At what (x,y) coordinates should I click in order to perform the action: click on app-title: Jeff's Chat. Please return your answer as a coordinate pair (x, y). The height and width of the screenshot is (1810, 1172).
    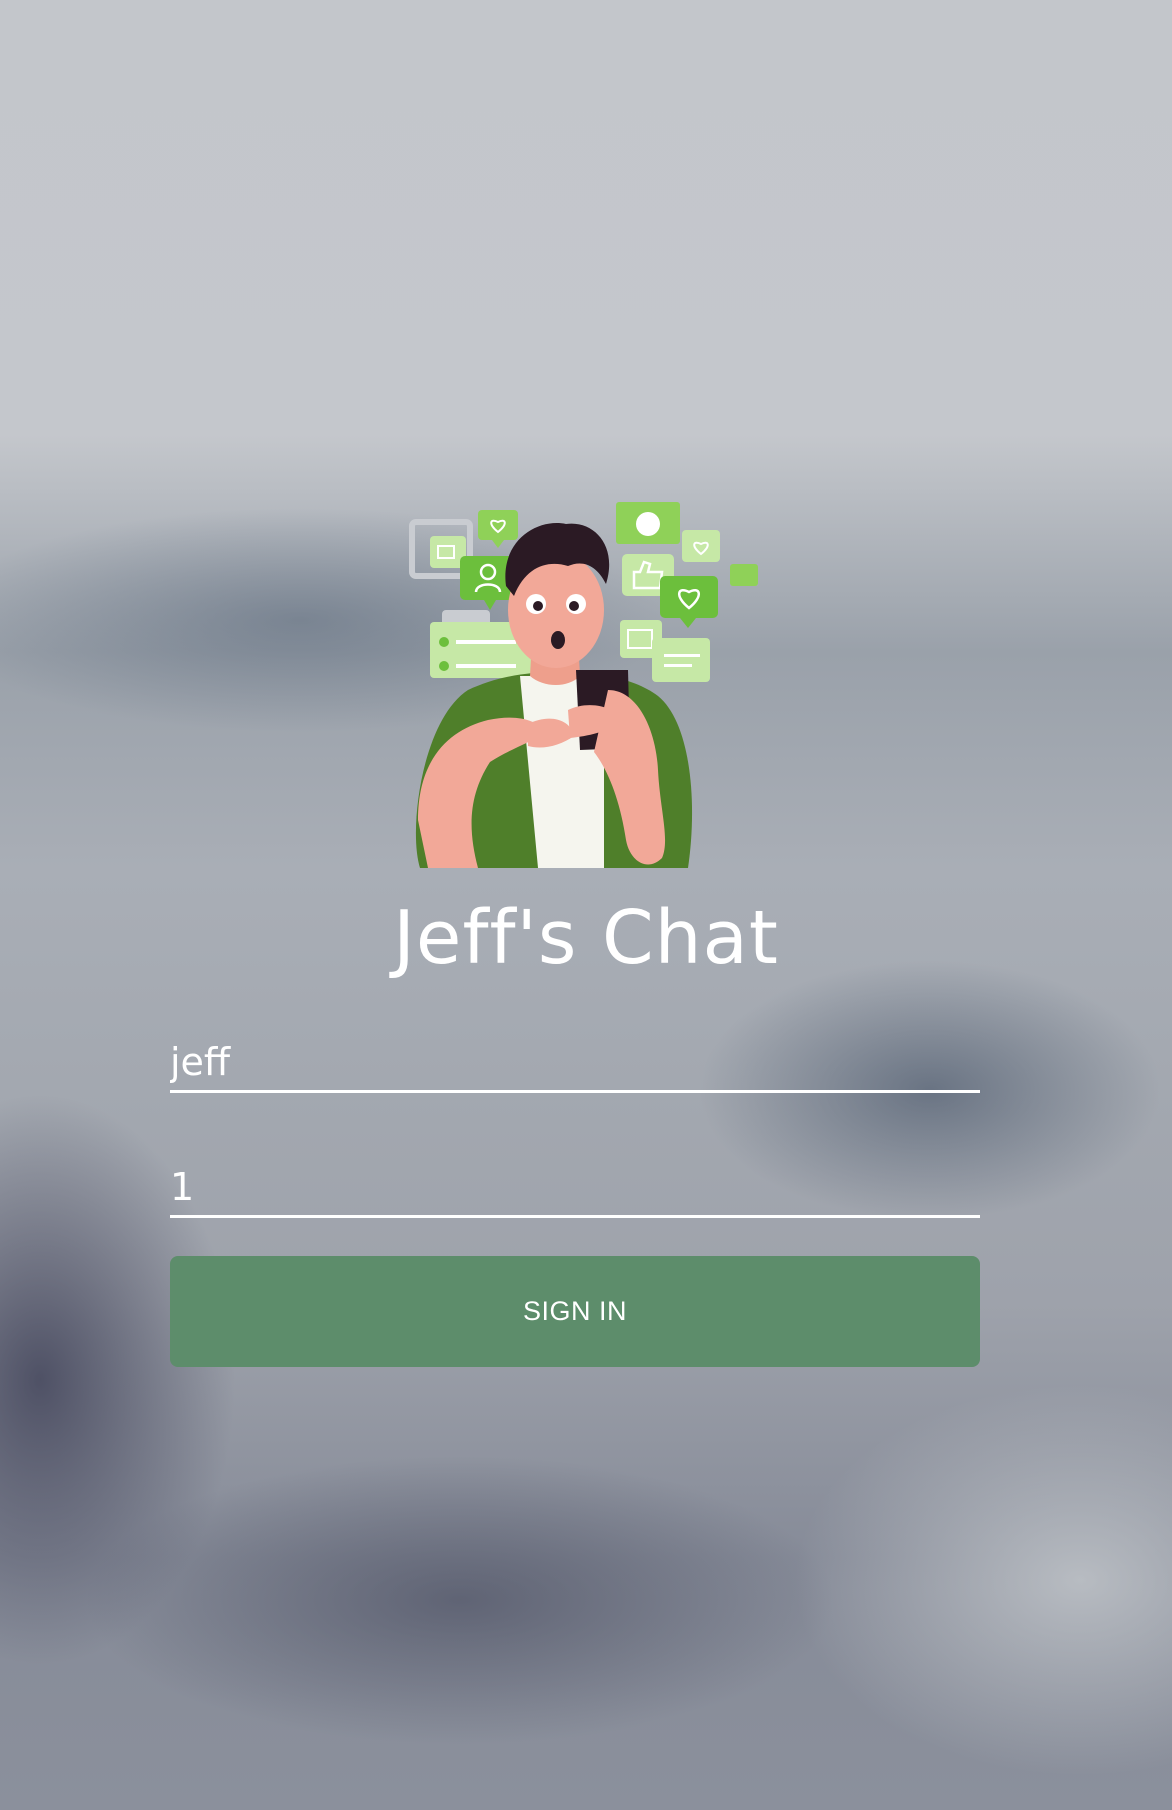
    Looking at the image, I should click on (586, 938).